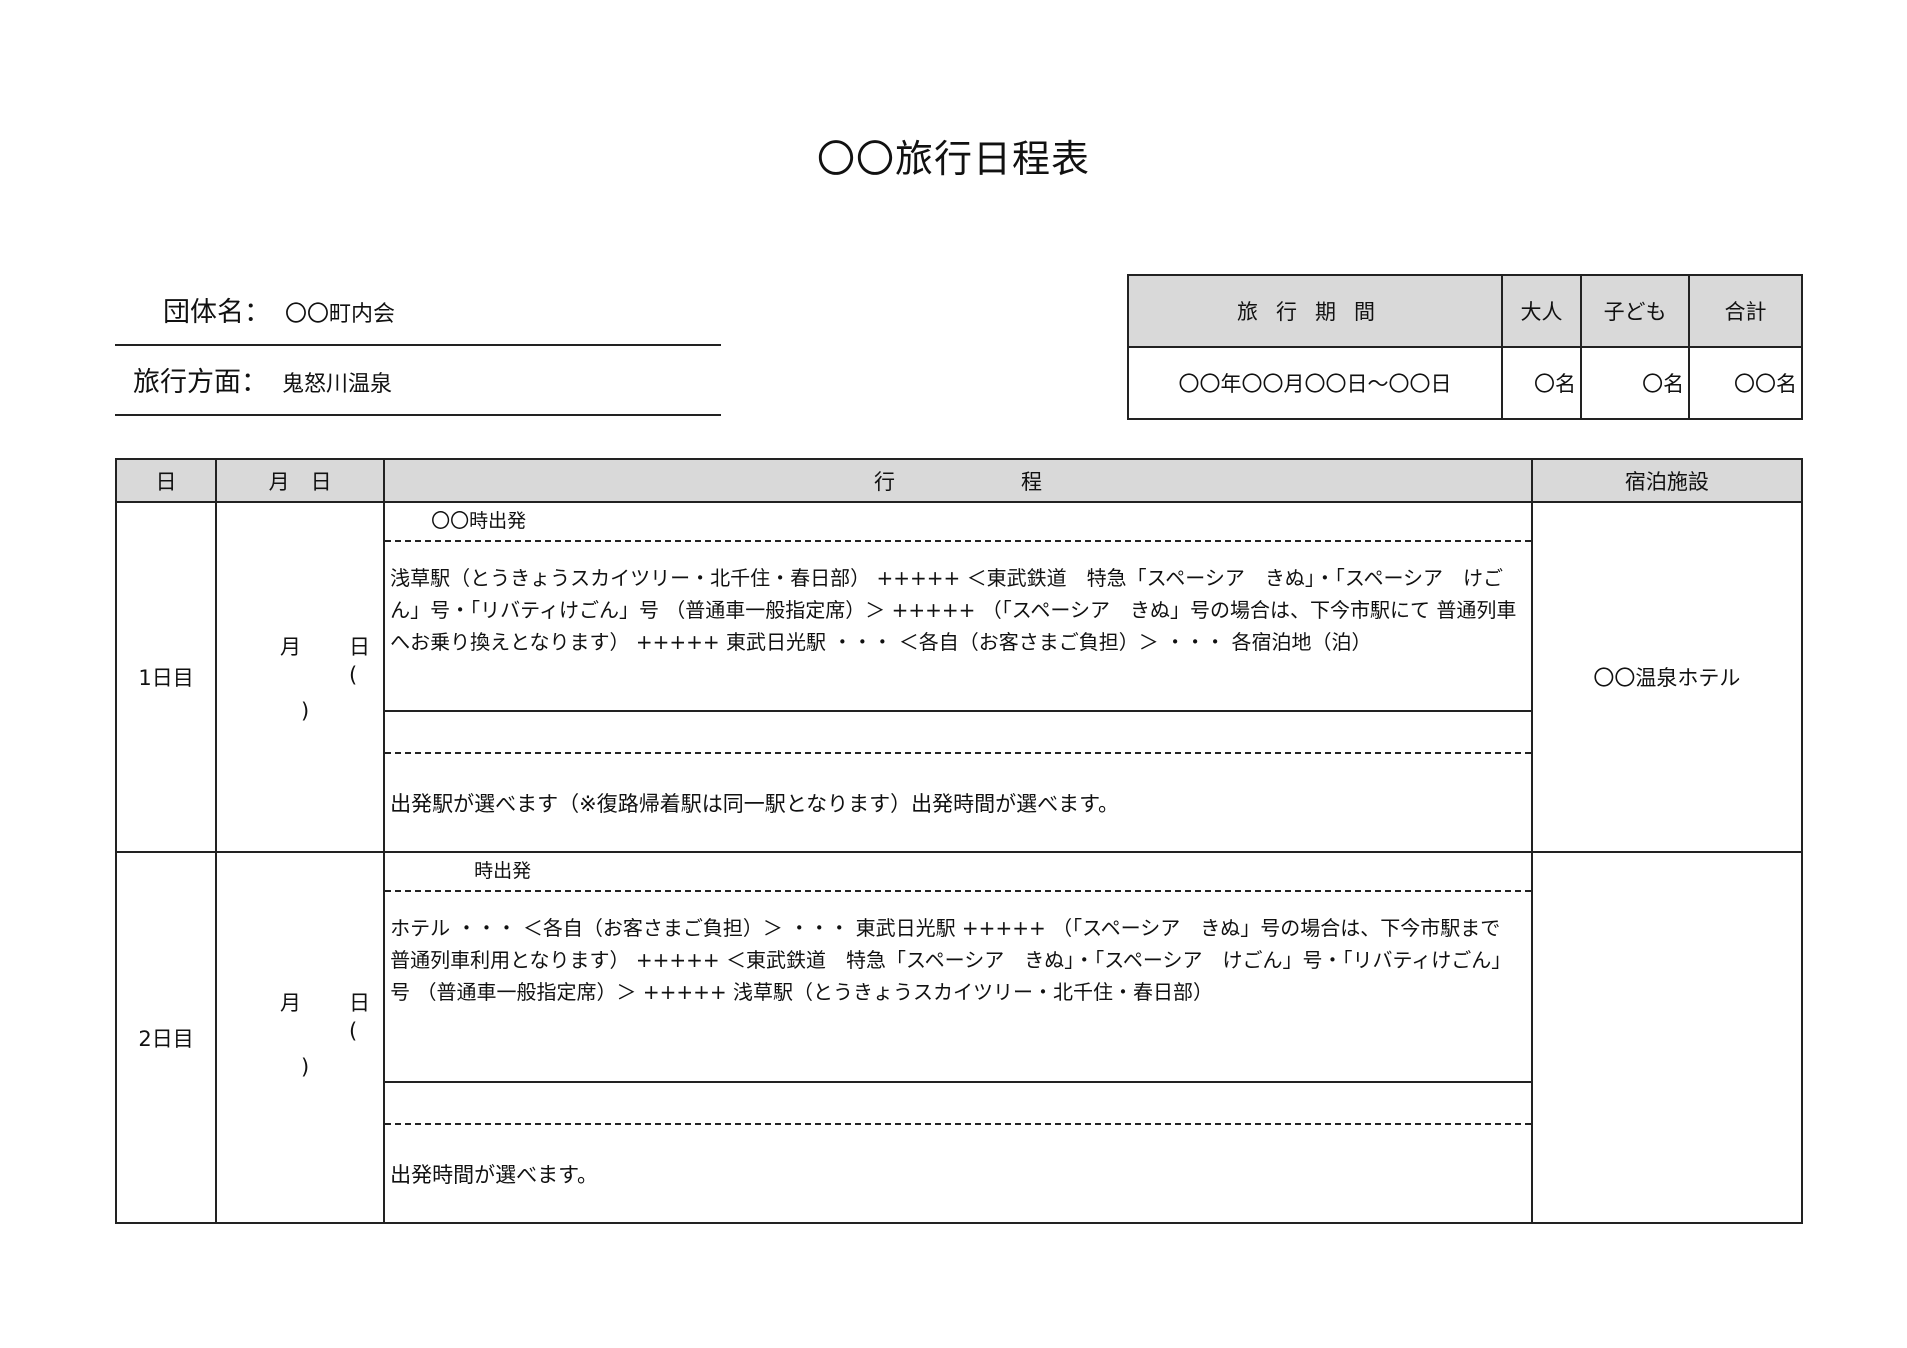  I want to click on day-label: 1日目, so click(166, 677).